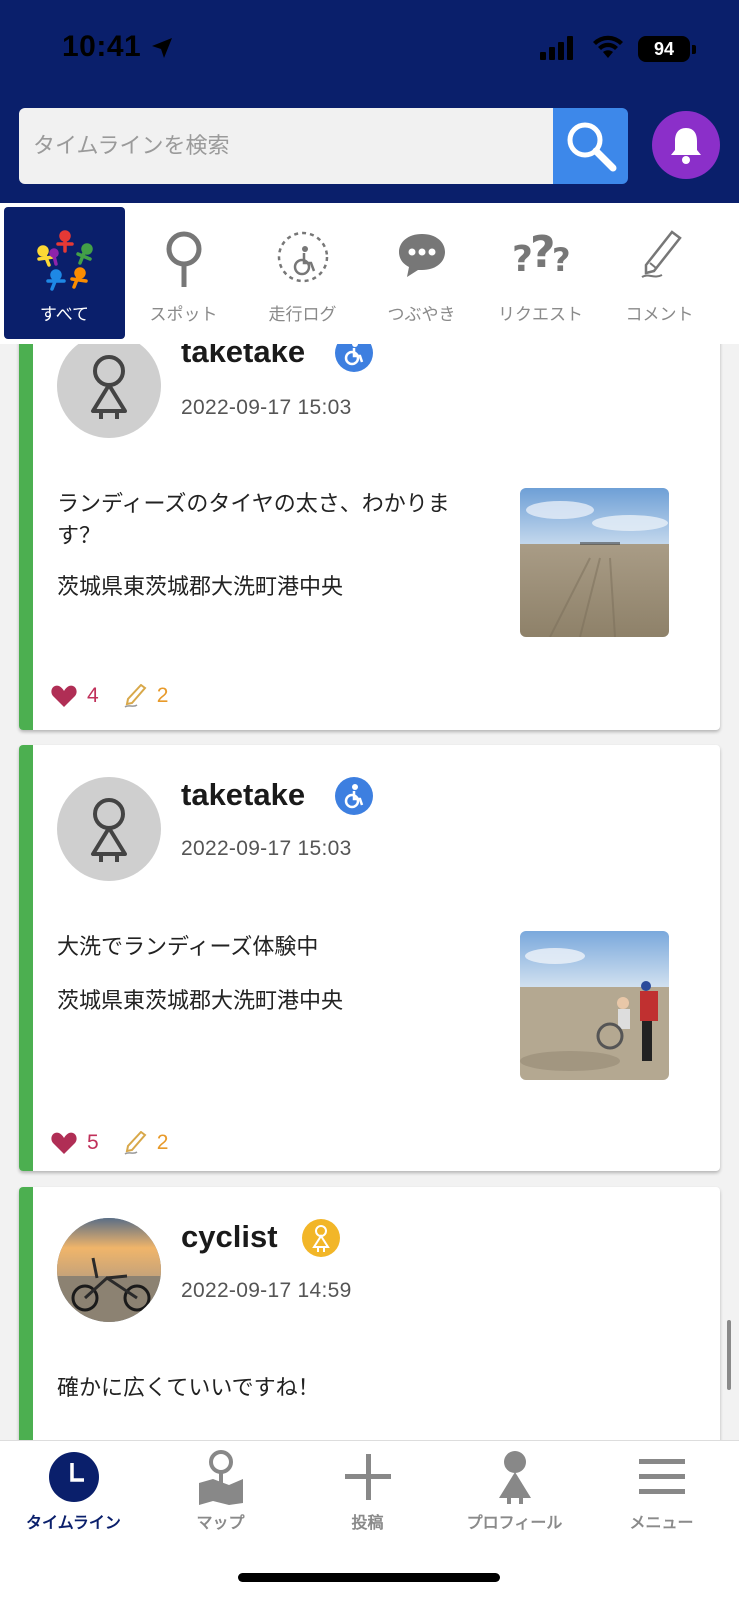 This screenshot has width=739, height=1600. I want to click on post-date: 2022-09-17 14:59, so click(266, 1290).